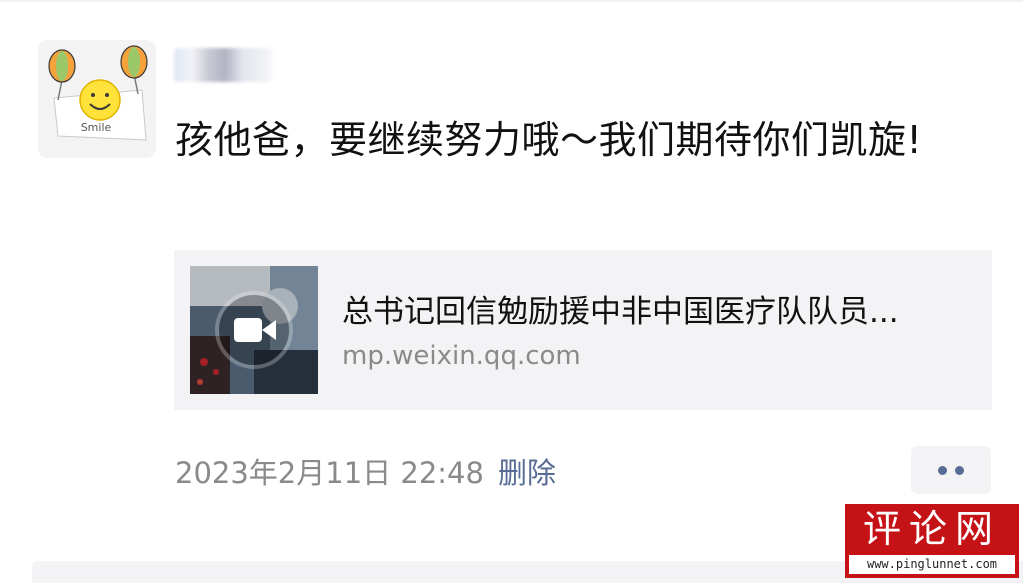  What do you see at coordinates (96, 127) in the screenshot?
I see `avatar-caption: Smile` at bounding box center [96, 127].